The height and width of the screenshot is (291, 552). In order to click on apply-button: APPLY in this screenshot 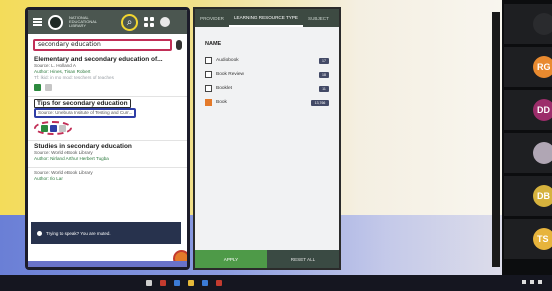, I will do `click(231, 259)`.